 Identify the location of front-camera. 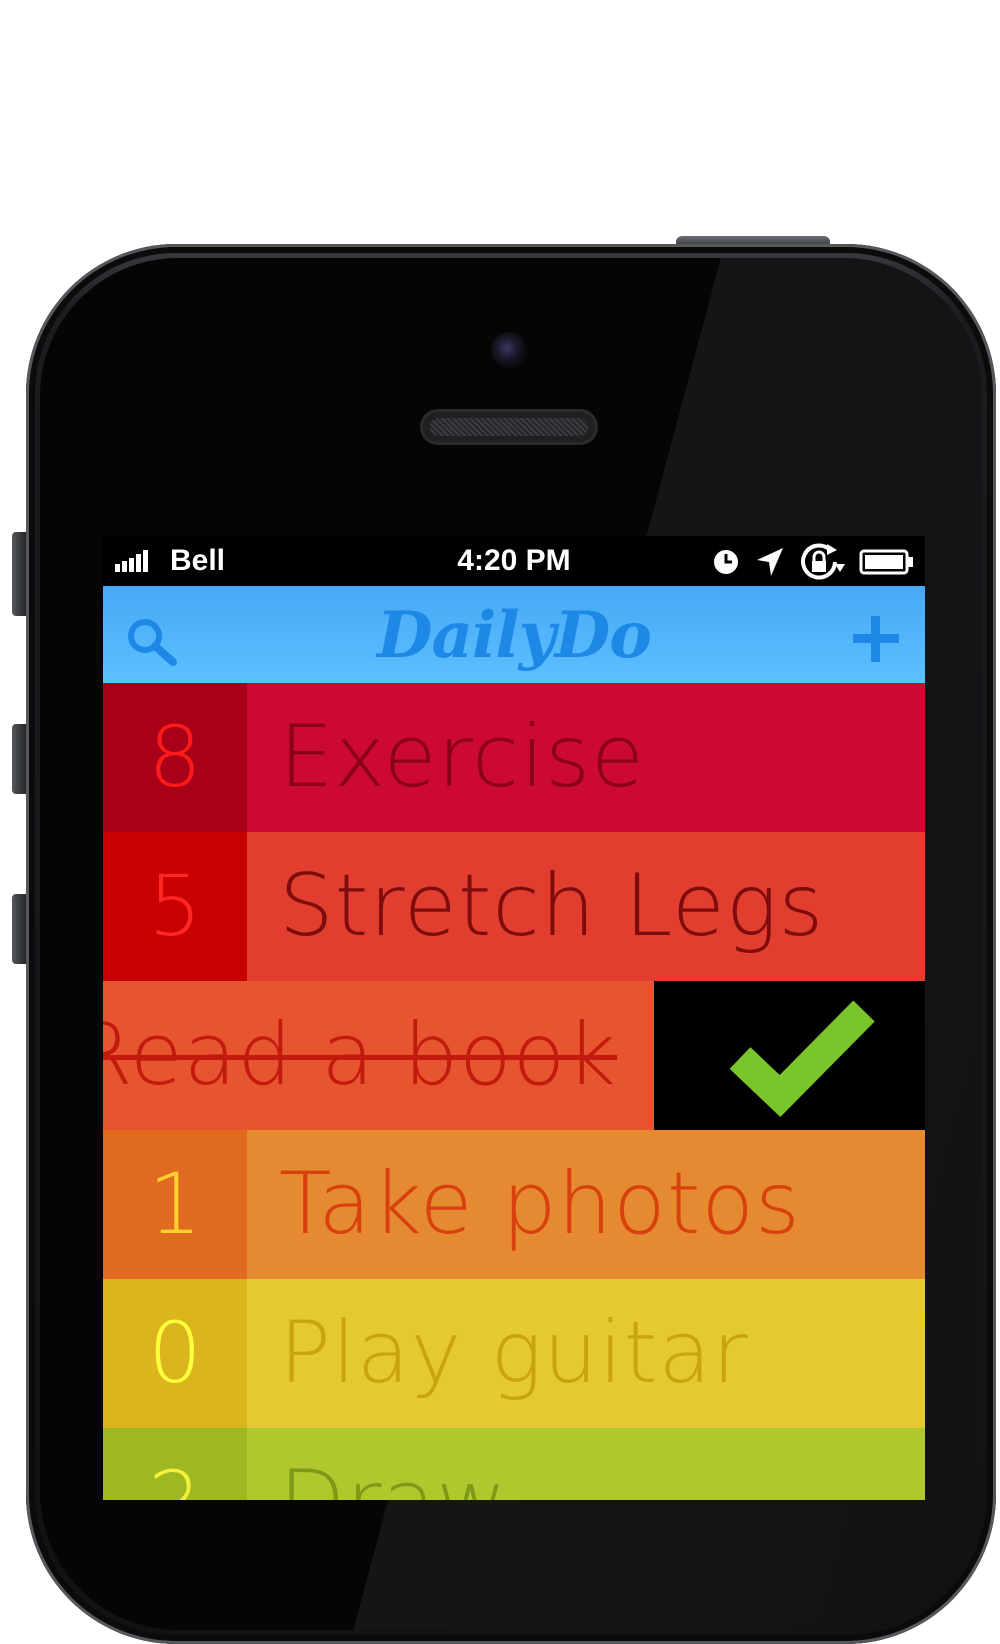
(509, 350).